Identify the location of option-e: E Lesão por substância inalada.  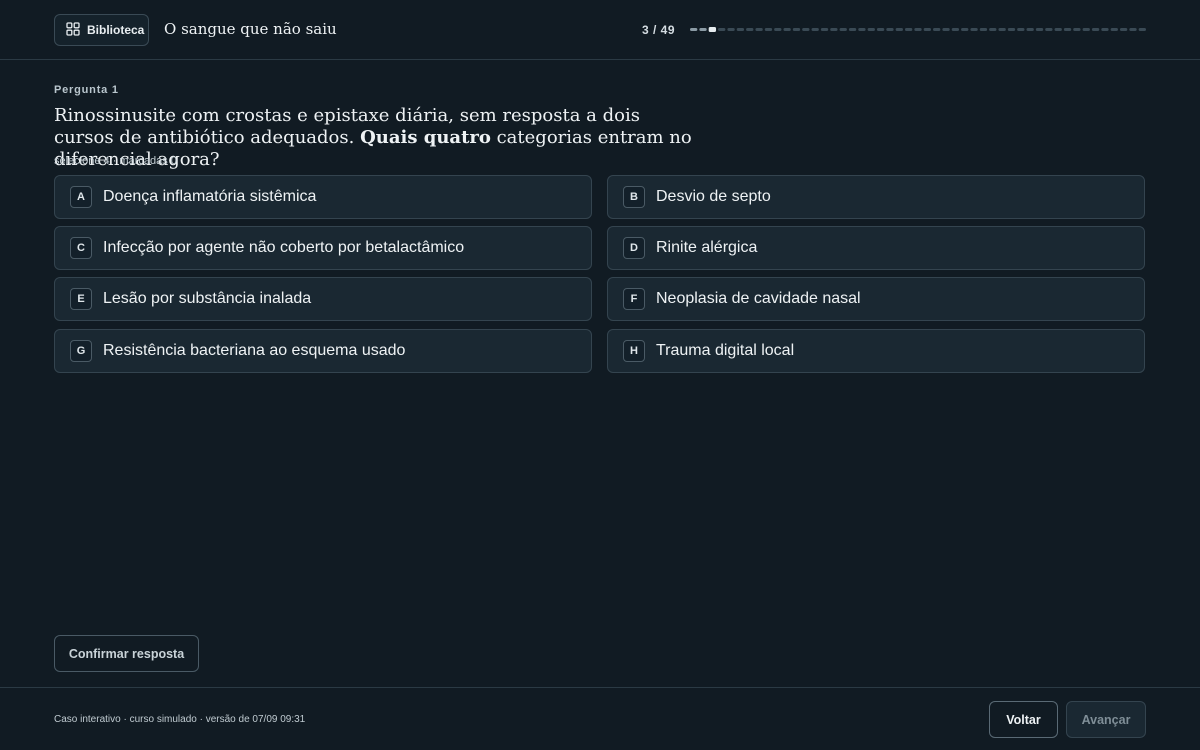
(323, 299).